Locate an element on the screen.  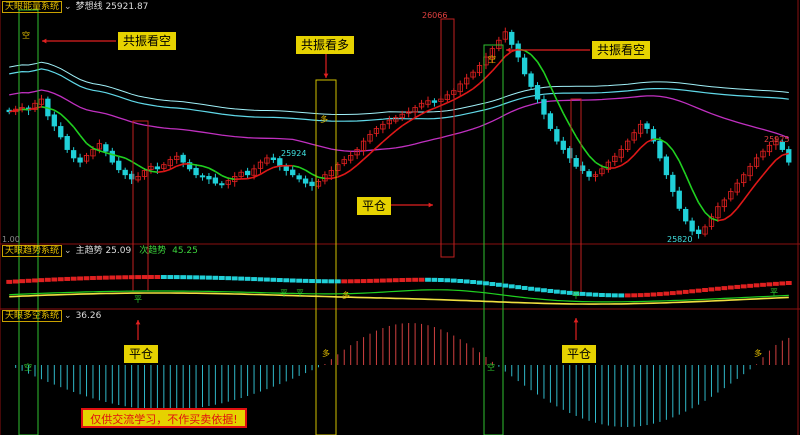
flat-mark-4: 平 is located at coordinates (576, 295).